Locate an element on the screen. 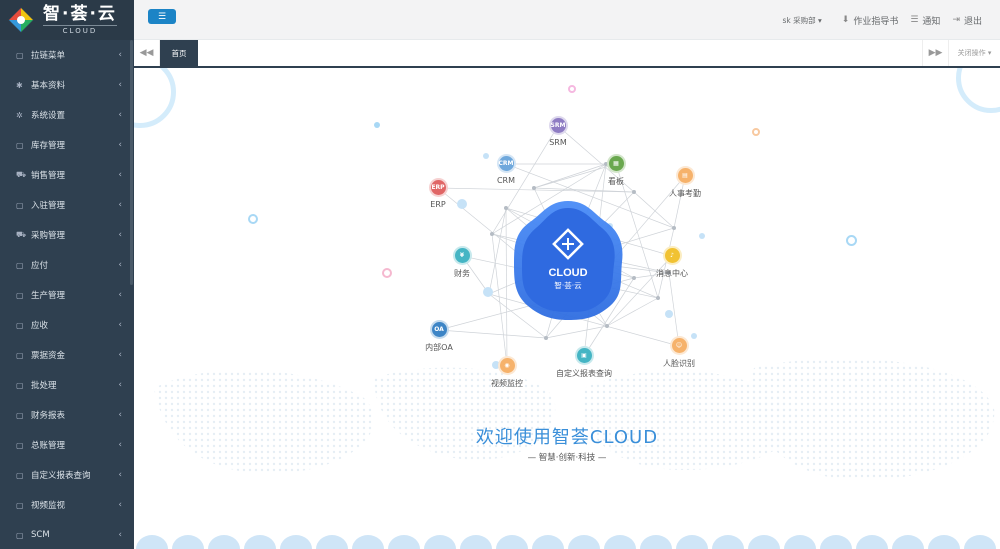  tab-scroll-right-button: ▶▶ is located at coordinates (935, 53).